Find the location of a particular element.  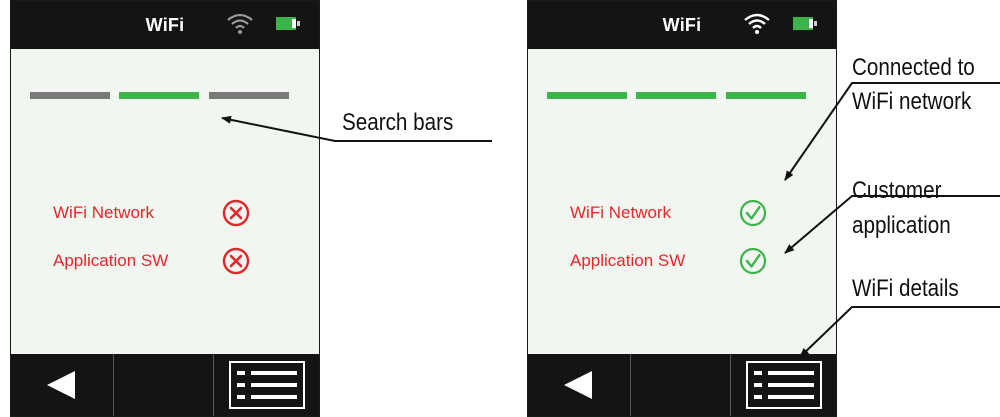

callout-wifi-details: WiFi details is located at coordinates (905, 288).